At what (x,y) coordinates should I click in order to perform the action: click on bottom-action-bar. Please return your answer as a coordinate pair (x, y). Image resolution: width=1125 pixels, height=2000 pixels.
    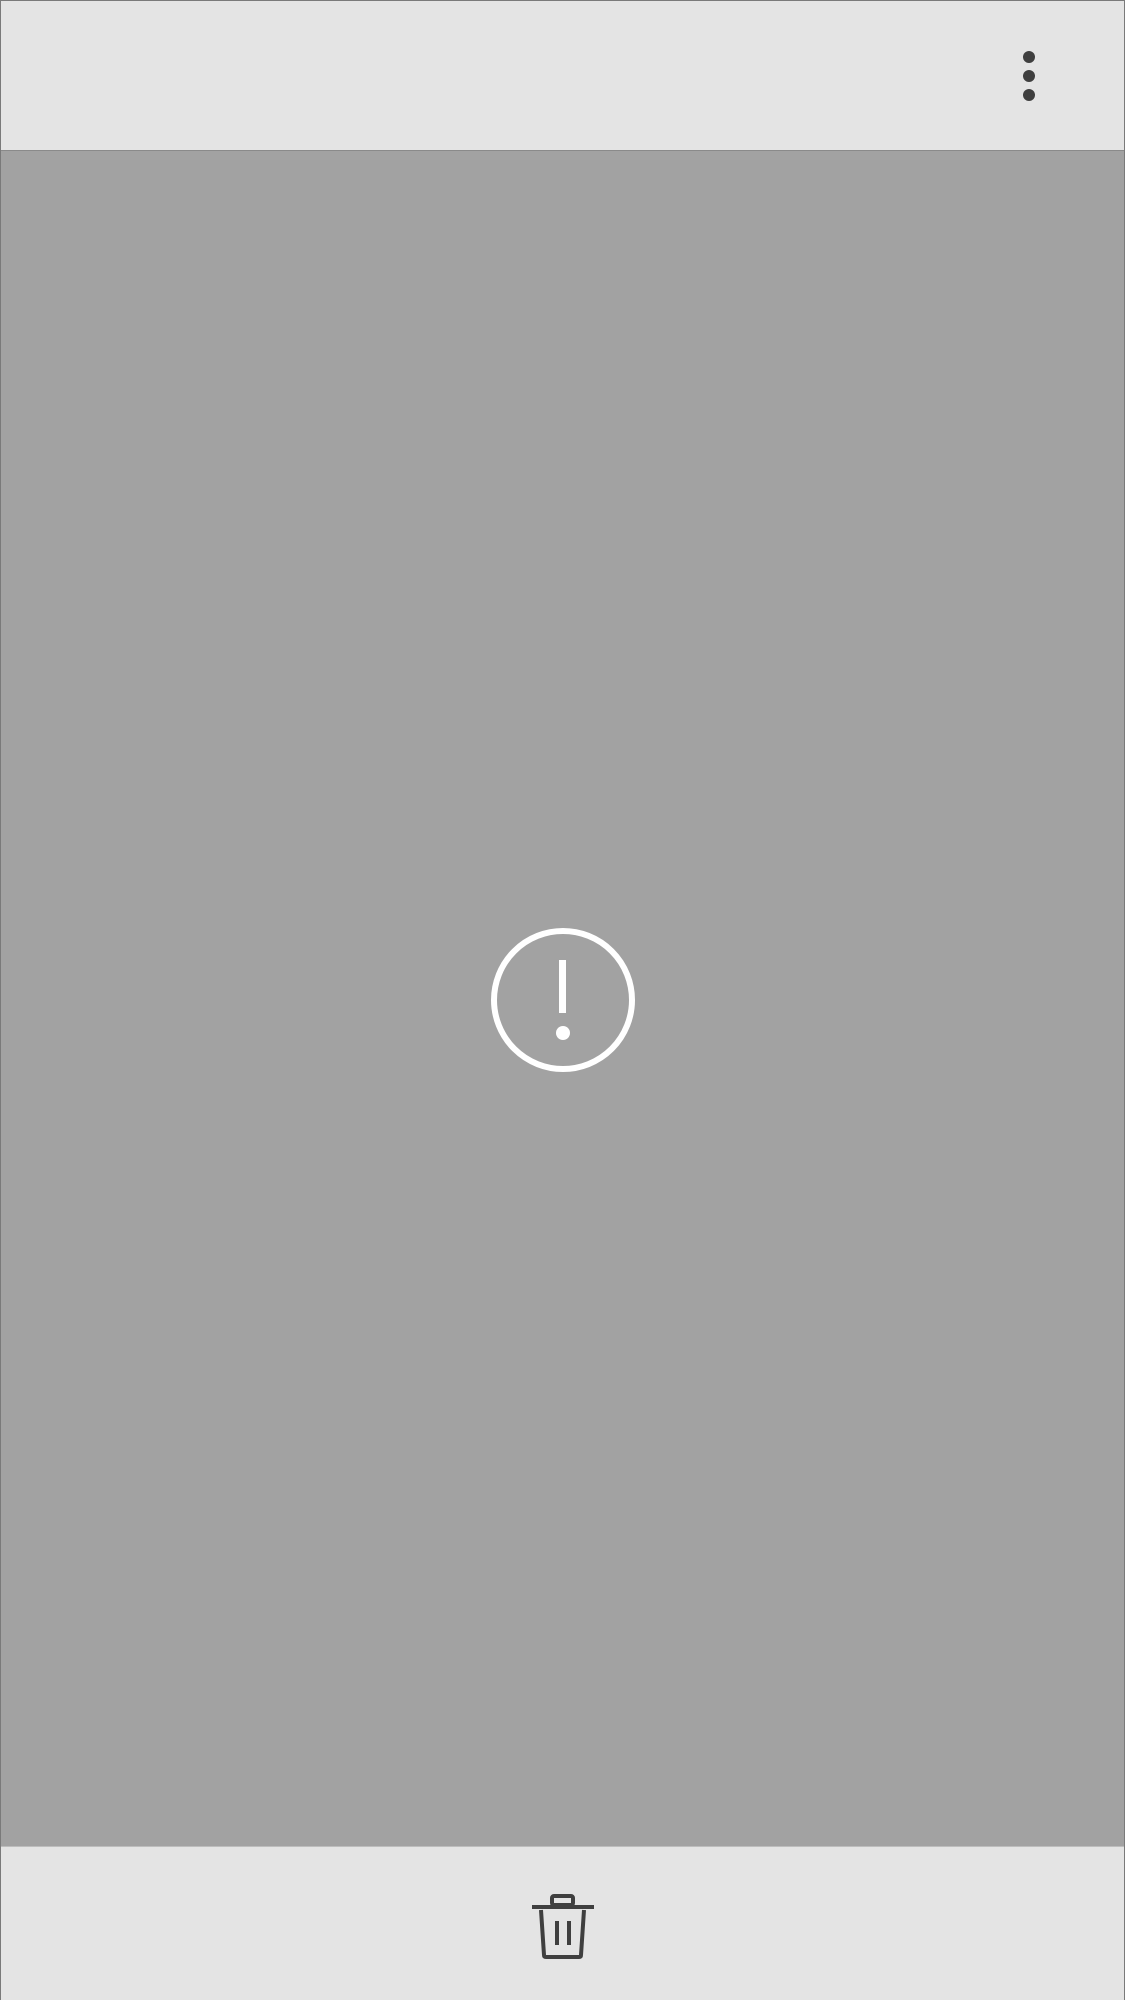
    Looking at the image, I should click on (562, 1923).